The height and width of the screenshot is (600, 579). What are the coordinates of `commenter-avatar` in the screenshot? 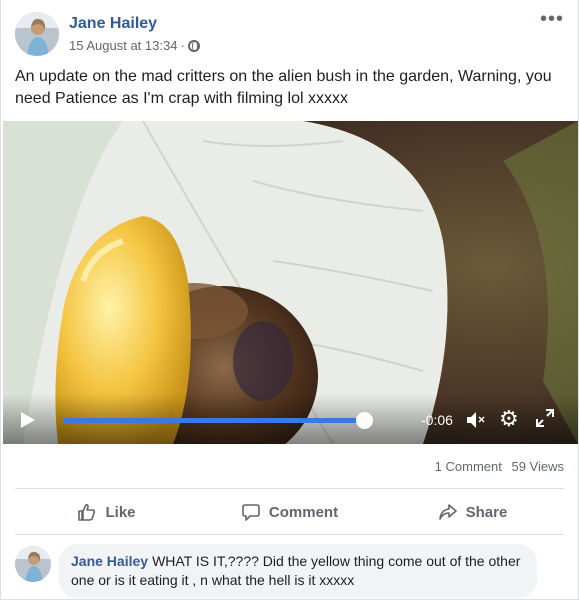 It's located at (33, 564).